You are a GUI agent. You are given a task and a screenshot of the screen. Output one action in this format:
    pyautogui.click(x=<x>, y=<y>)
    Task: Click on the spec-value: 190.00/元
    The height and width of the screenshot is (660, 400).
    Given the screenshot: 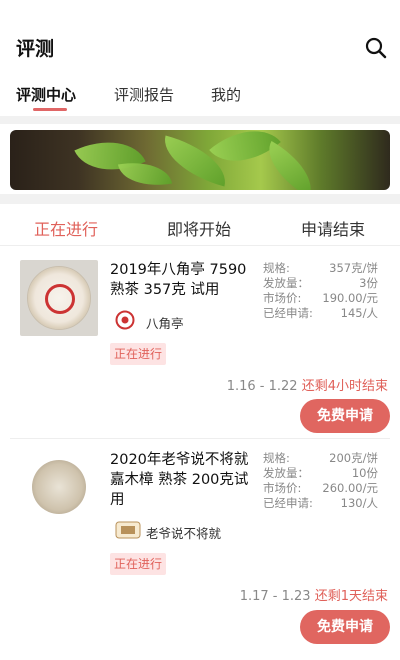 What is the action you would take?
    pyautogui.click(x=350, y=298)
    